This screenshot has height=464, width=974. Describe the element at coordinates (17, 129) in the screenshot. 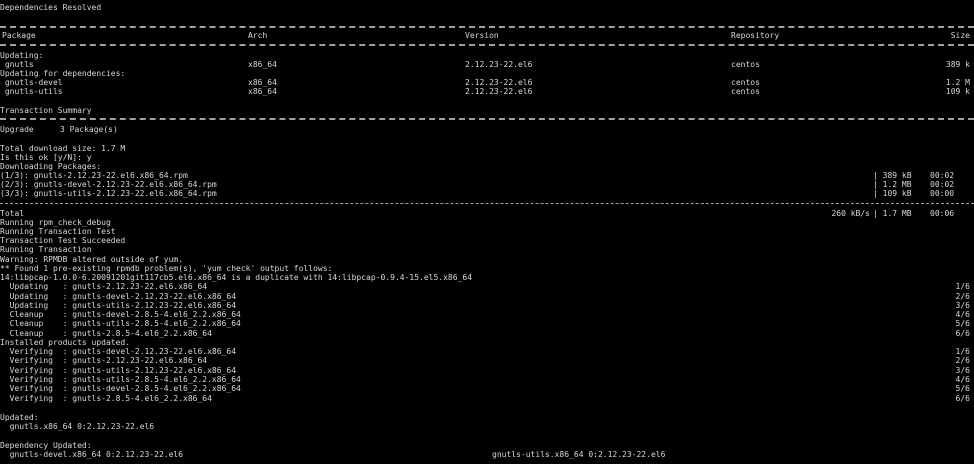

I see `upgrade-label: Upgrade` at that location.